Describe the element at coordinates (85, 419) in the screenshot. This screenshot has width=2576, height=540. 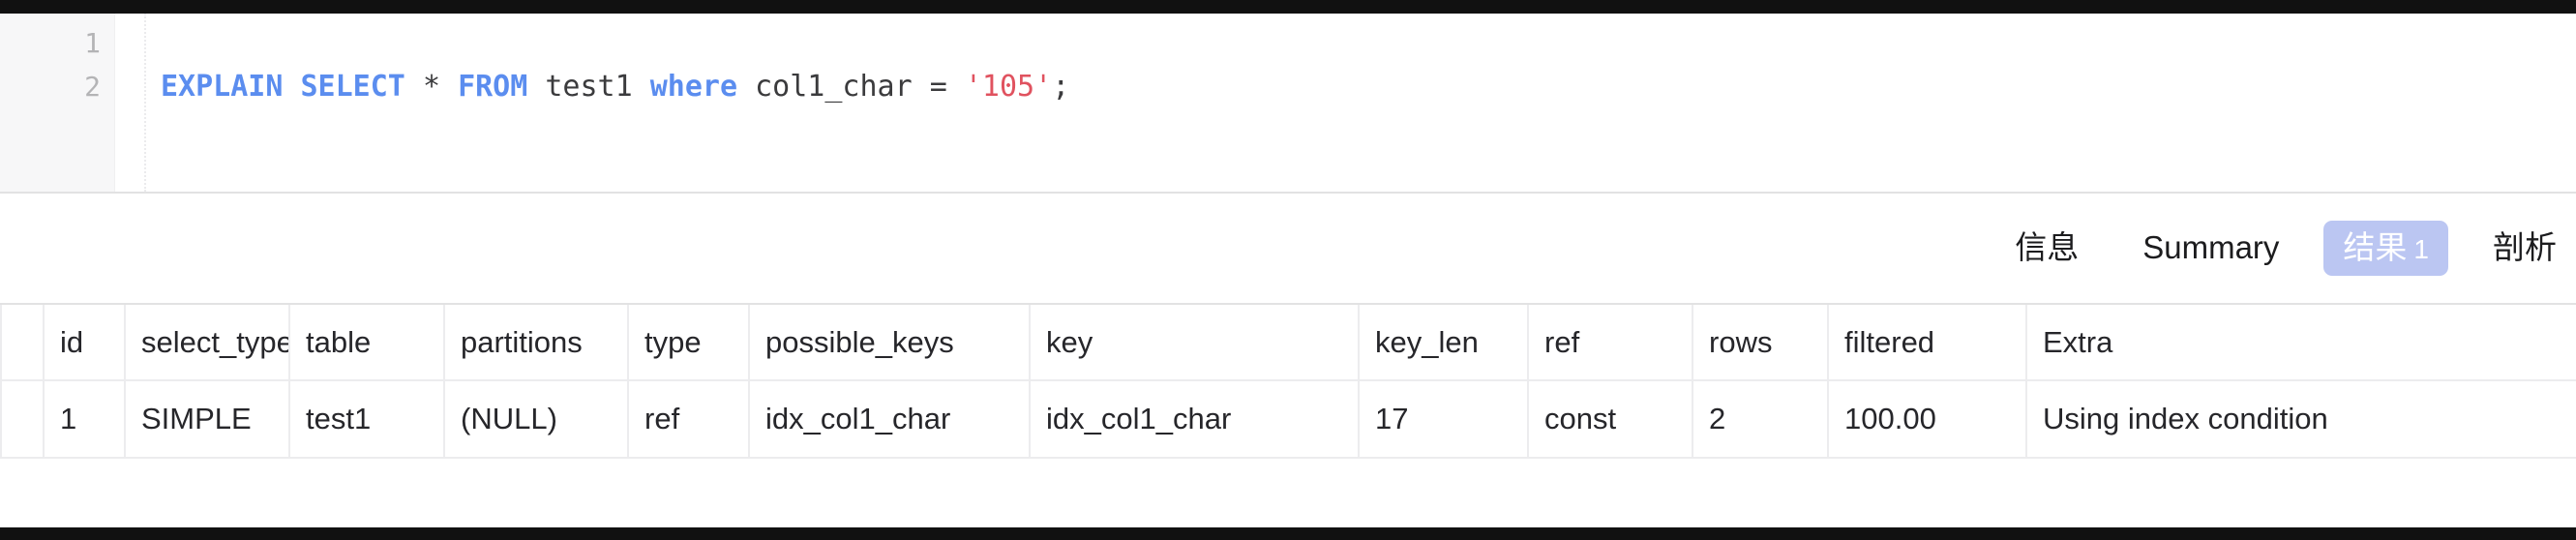
I see `cell-id: 1` at that location.